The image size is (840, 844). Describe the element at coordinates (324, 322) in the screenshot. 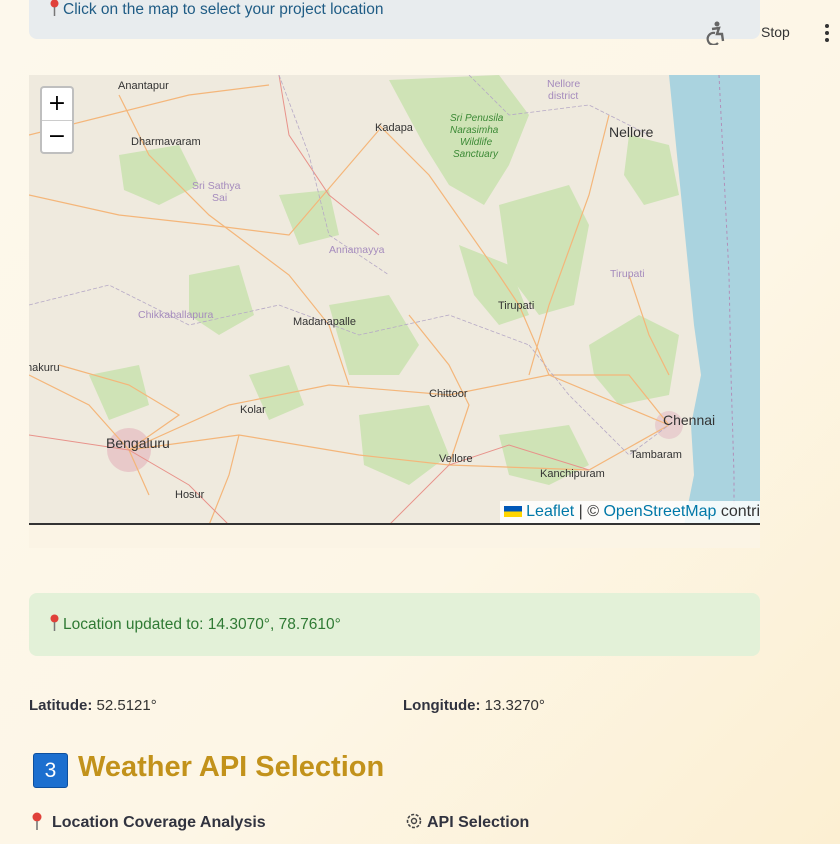

I see `place-label: Madanapalle` at that location.